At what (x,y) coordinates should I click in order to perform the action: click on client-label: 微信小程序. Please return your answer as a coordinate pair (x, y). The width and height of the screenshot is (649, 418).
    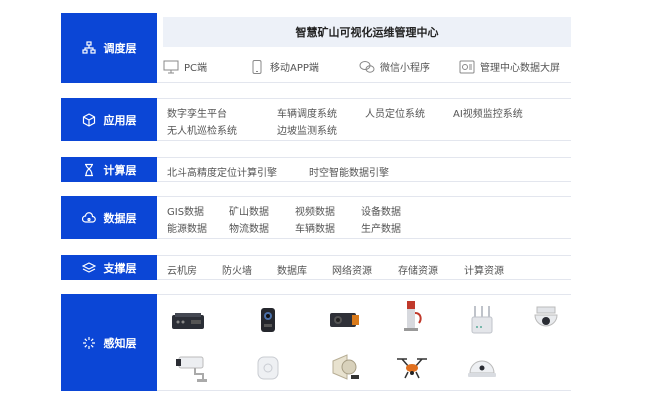
    Looking at the image, I should click on (405, 68).